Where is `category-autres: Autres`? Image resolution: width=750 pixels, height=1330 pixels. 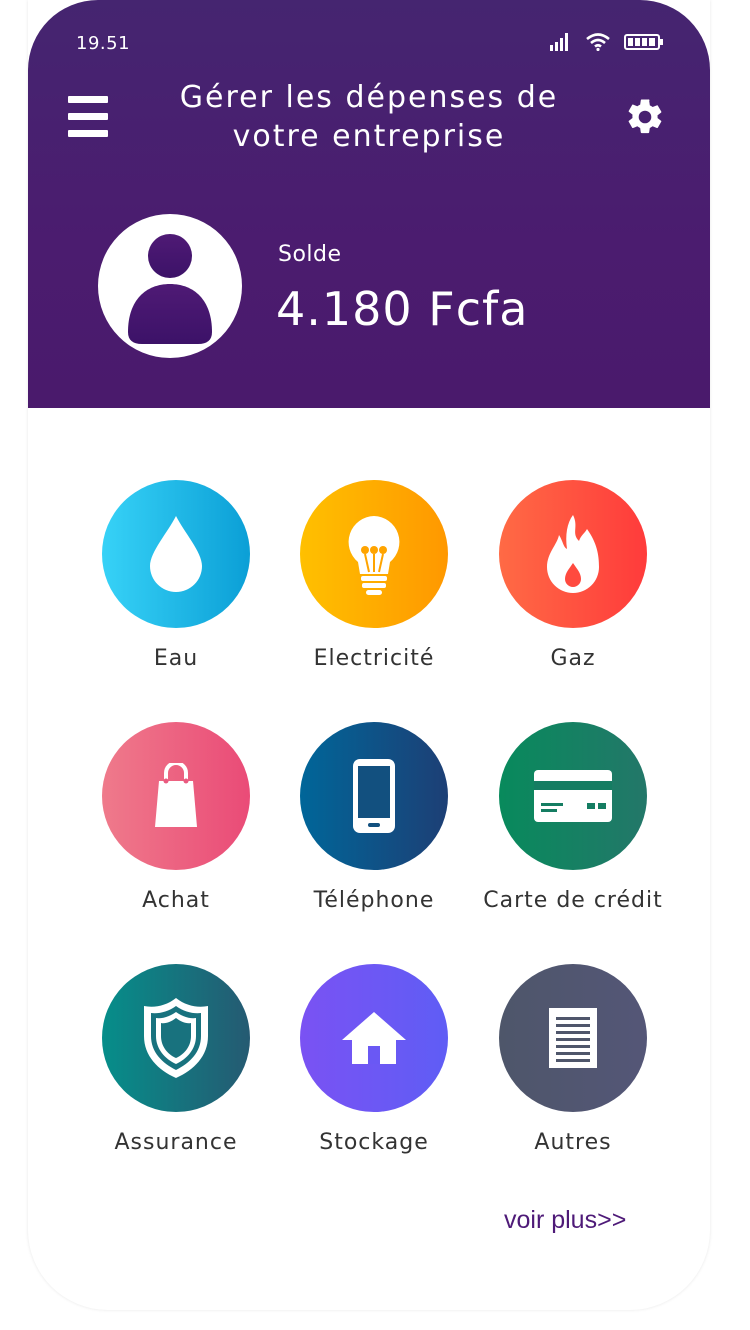
category-autres: Autres is located at coordinates (573, 1059).